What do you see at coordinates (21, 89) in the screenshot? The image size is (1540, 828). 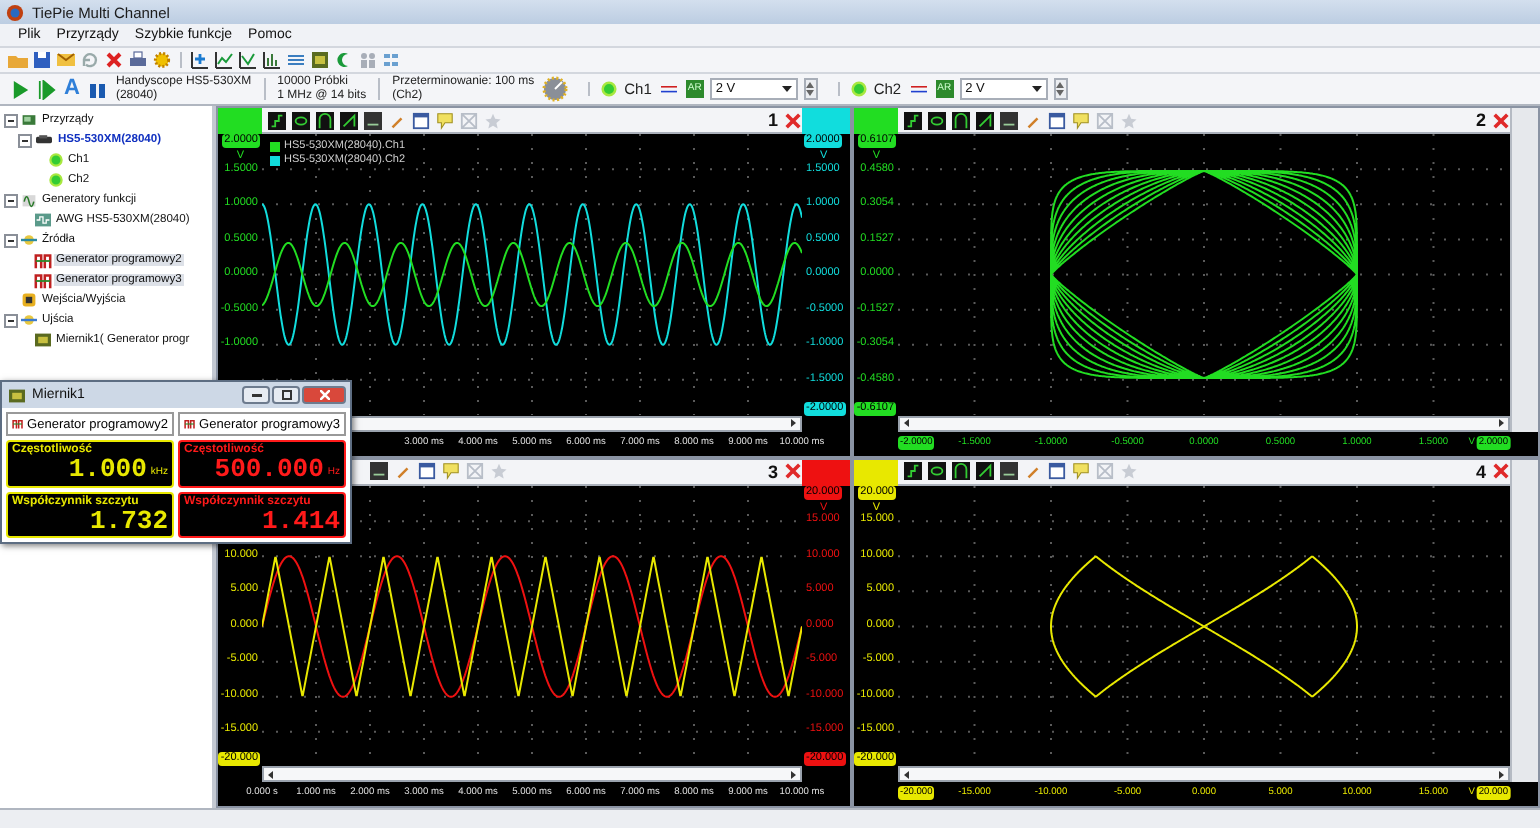 I see `play-icon` at bounding box center [21, 89].